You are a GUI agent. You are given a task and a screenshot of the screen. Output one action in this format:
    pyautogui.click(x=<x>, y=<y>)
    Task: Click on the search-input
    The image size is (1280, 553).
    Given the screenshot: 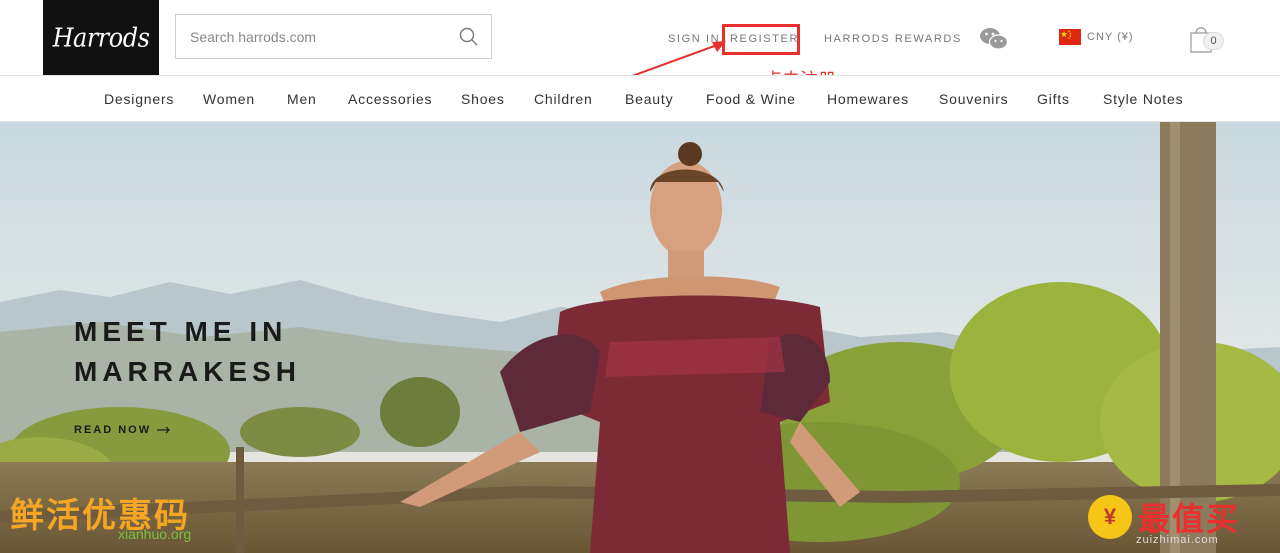 What is the action you would take?
    pyautogui.click(x=311, y=36)
    